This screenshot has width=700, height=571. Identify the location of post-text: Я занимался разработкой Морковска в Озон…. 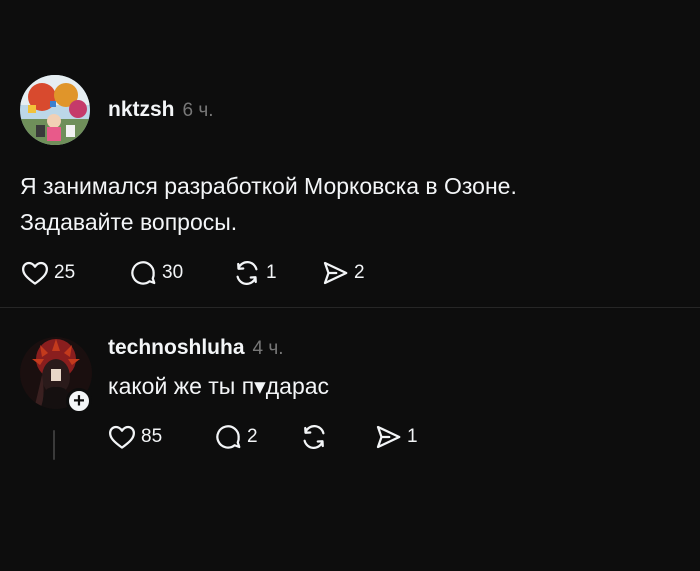
(268, 204).